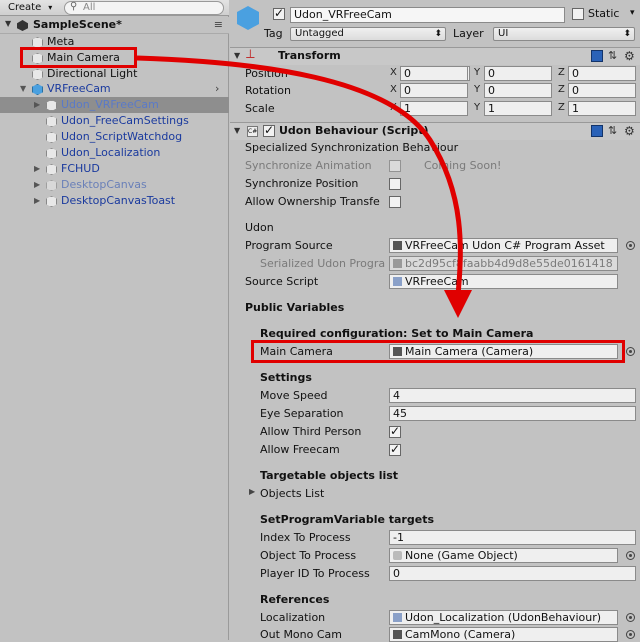 The height and width of the screenshot is (642, 640). What do you see at coordinates (512, 537) in the screenshot?
I see `index-to-process-input: -1` at bounding box center [512, 537].